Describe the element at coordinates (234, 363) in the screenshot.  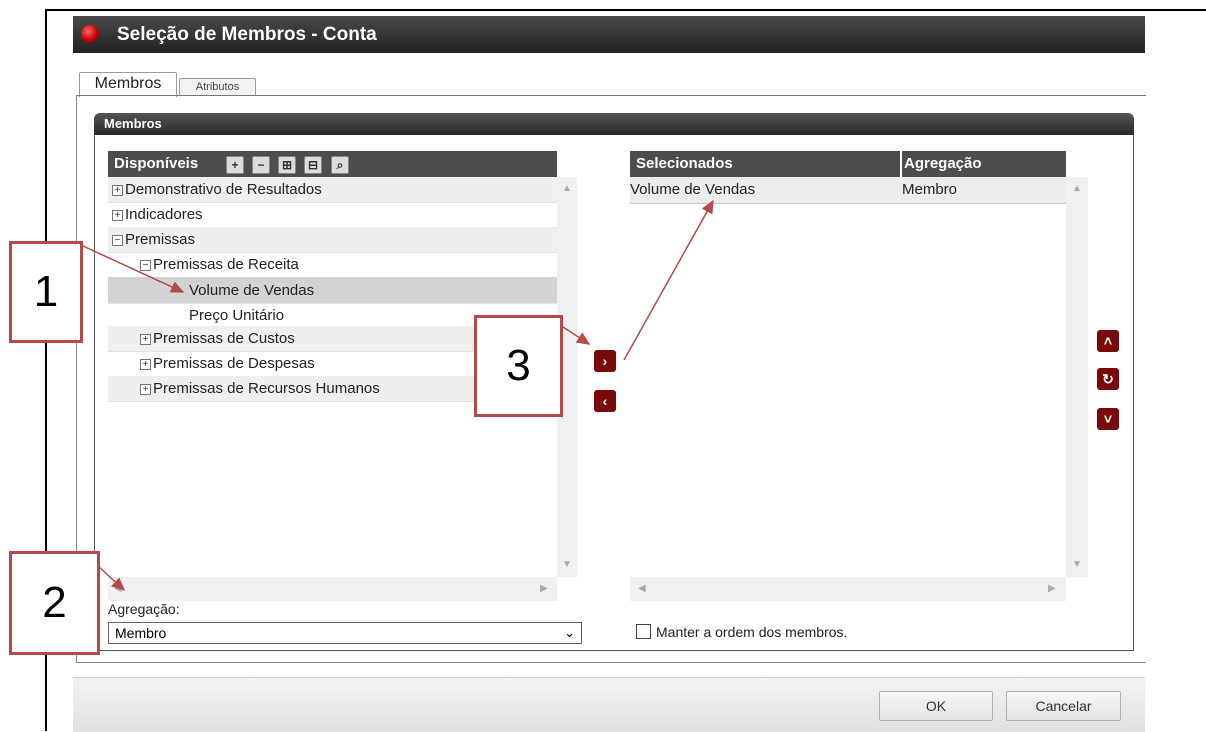
I see `tree-item-label: Premissas de Despesas` at that location.